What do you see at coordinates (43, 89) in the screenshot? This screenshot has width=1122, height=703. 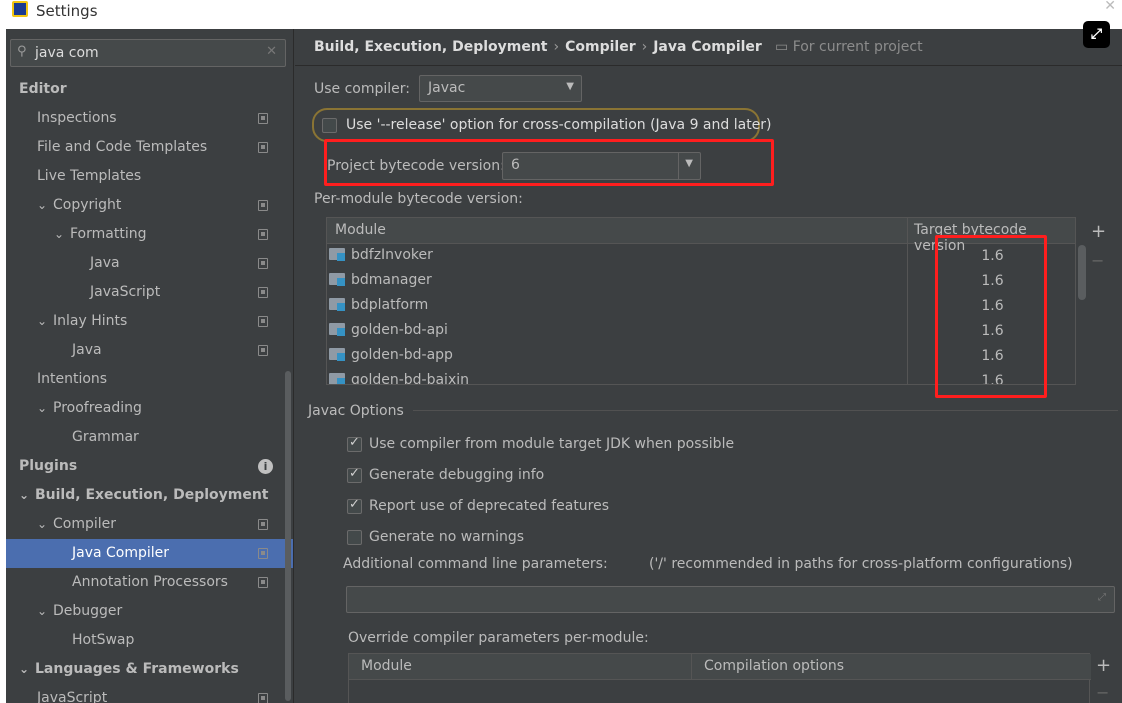 I see `sidebar-item-label: Editor` at bounding box center [43, 89].